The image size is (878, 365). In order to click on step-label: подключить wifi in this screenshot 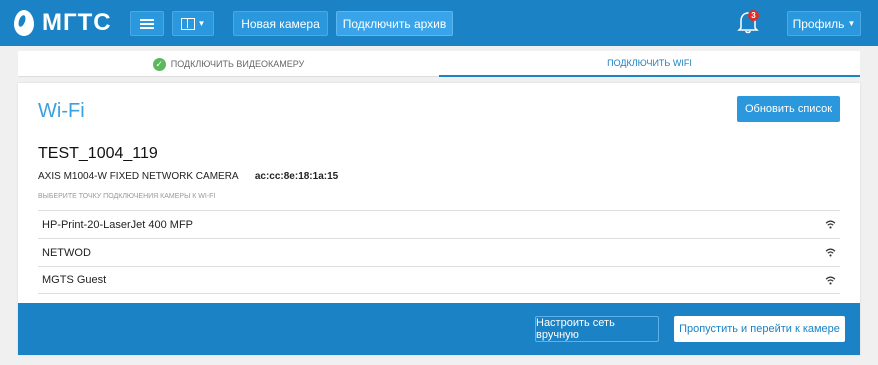, I will do `click(649, 63)`.